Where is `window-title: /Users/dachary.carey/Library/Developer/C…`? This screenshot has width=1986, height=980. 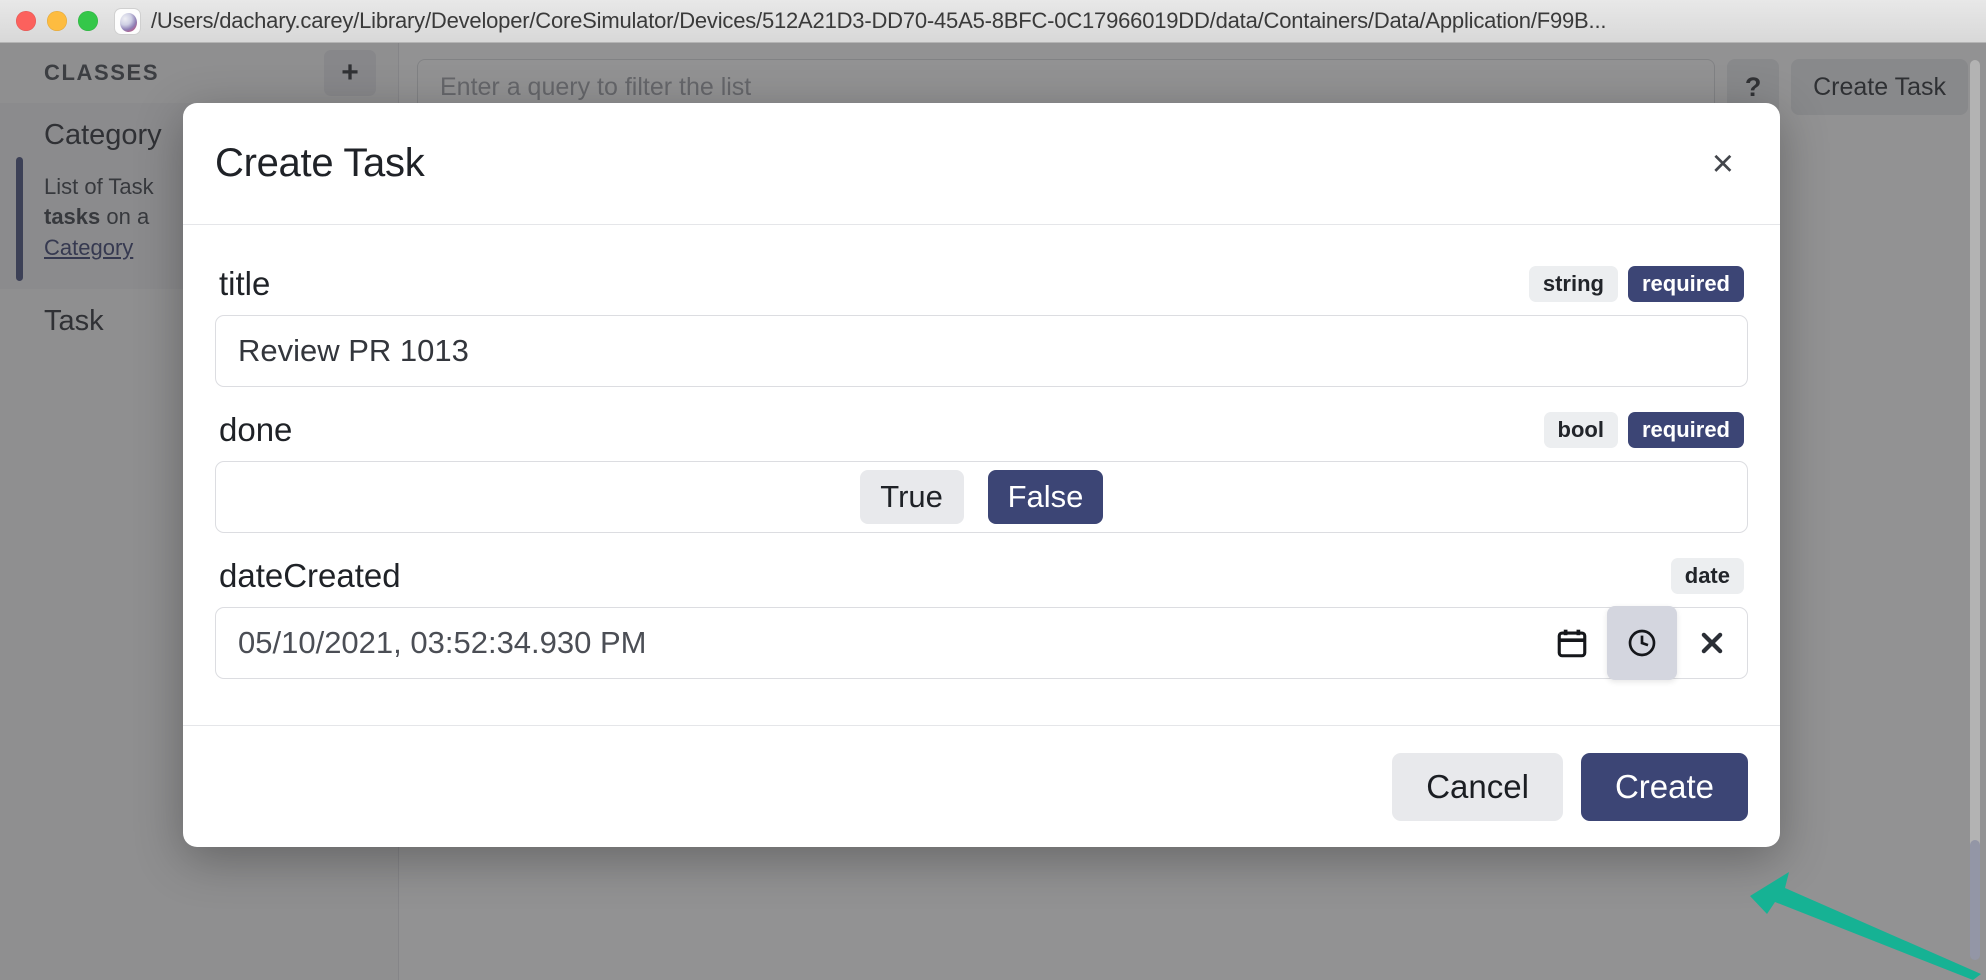
window-title: /Users/dachary.carey/Library/Developer/C… is located at coordinates (879, 20).